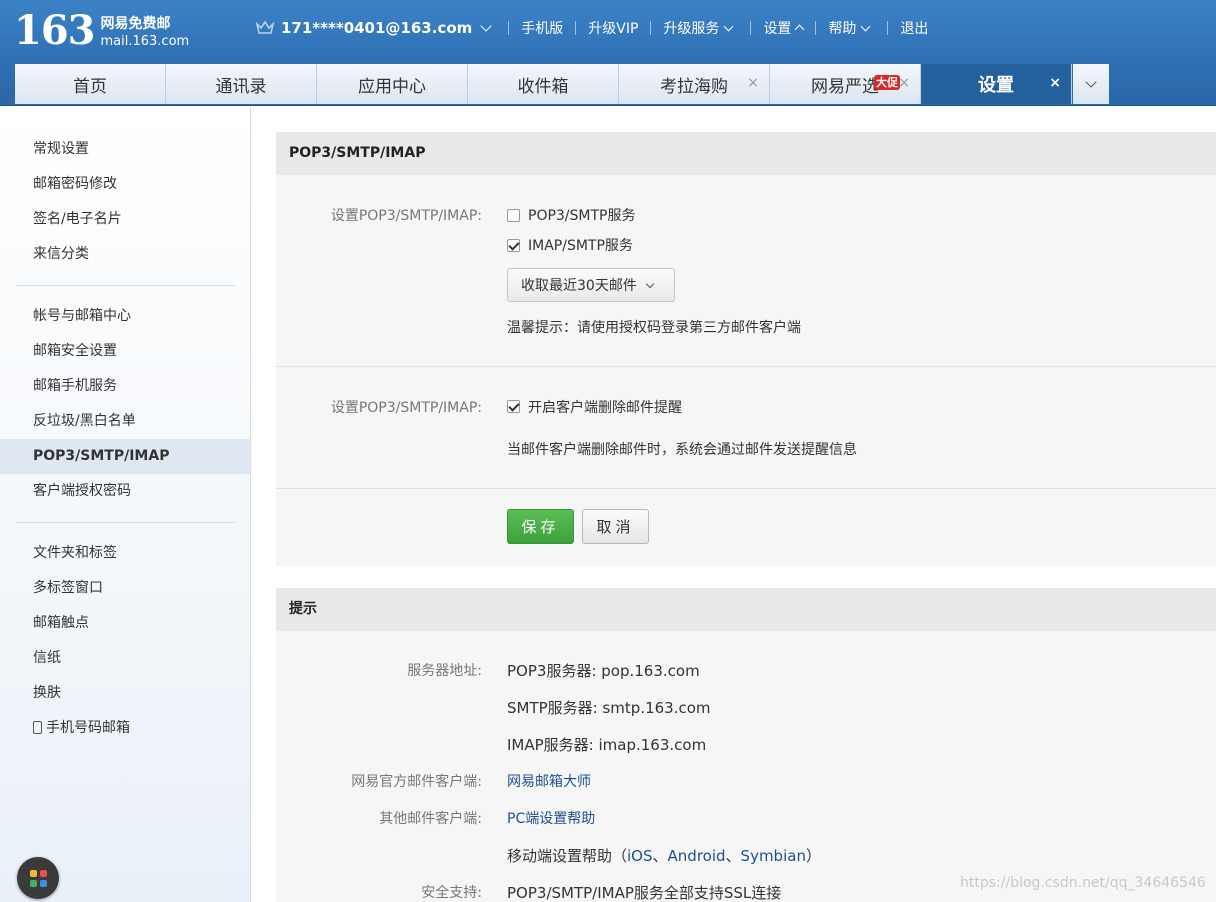 Image resolution: width=1216 pixels, height=902 pixels. I want to click on sidebar-item-security: 邮箱安全设置, so click(125, 351).